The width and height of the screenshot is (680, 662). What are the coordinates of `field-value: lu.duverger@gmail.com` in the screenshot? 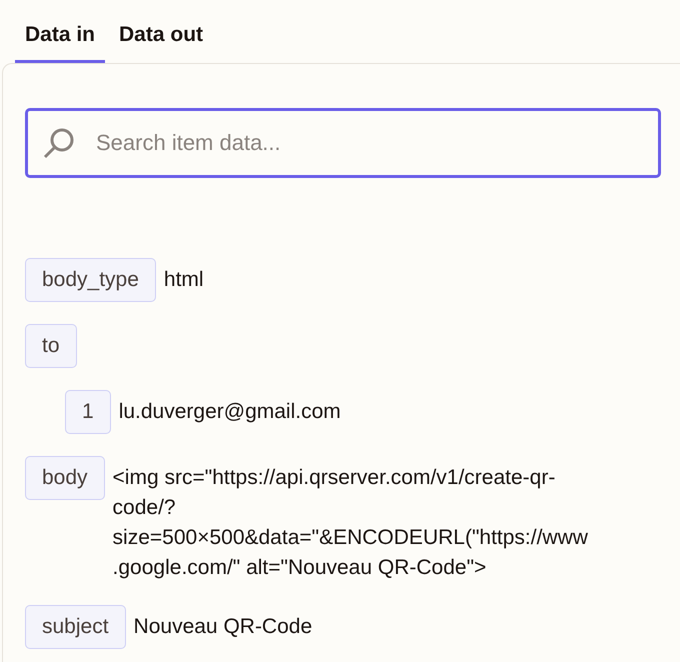 It's located at (229, 412).